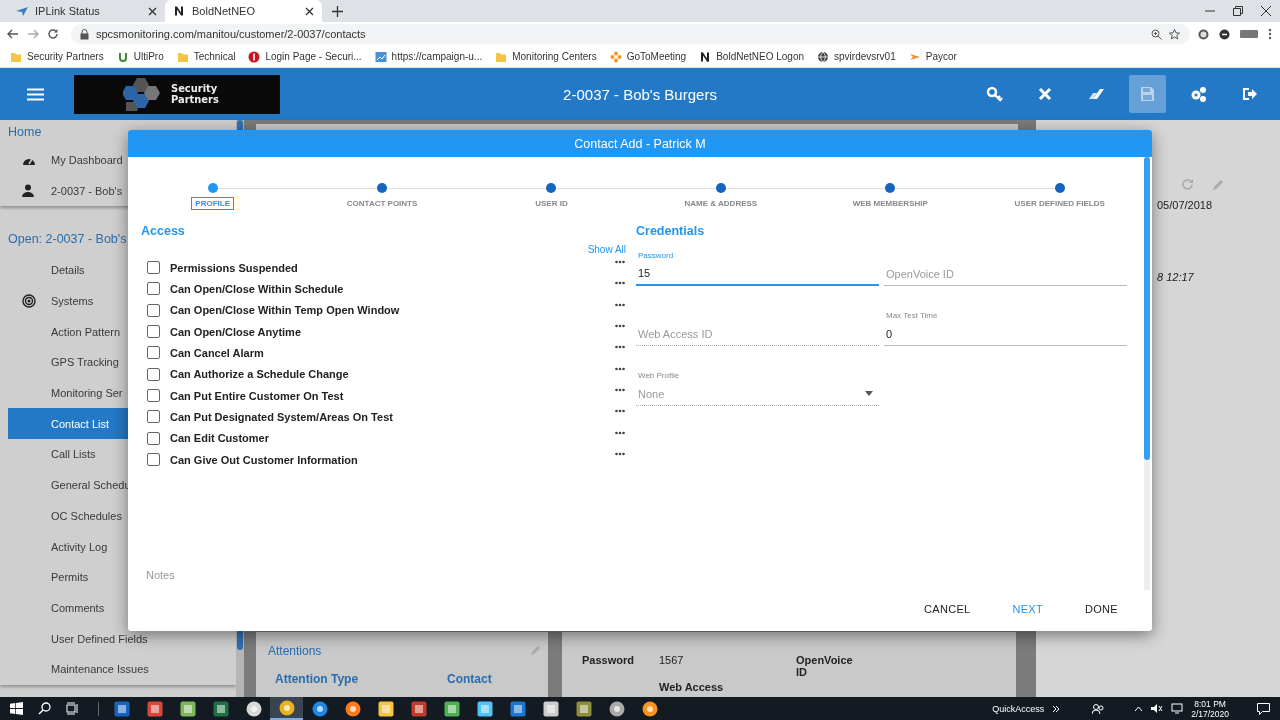  I want to click on bookmark: Paycor, so click(932, 56).